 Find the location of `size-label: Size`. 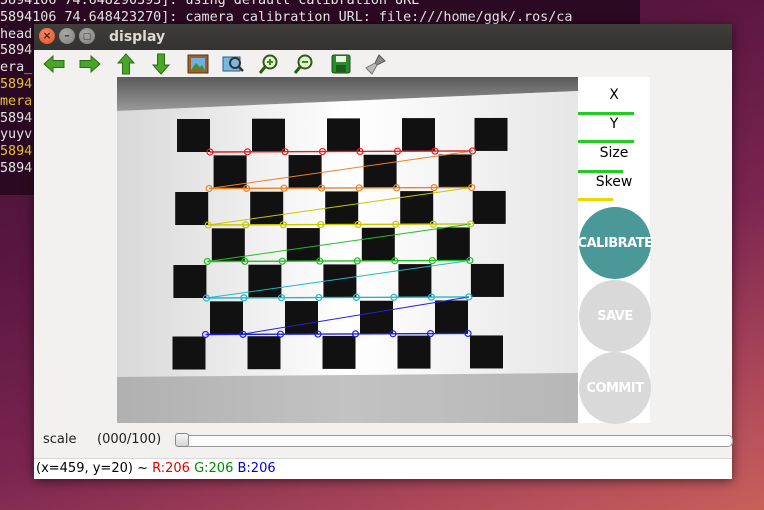

size-label: Size is located at coordinates (614, 153).